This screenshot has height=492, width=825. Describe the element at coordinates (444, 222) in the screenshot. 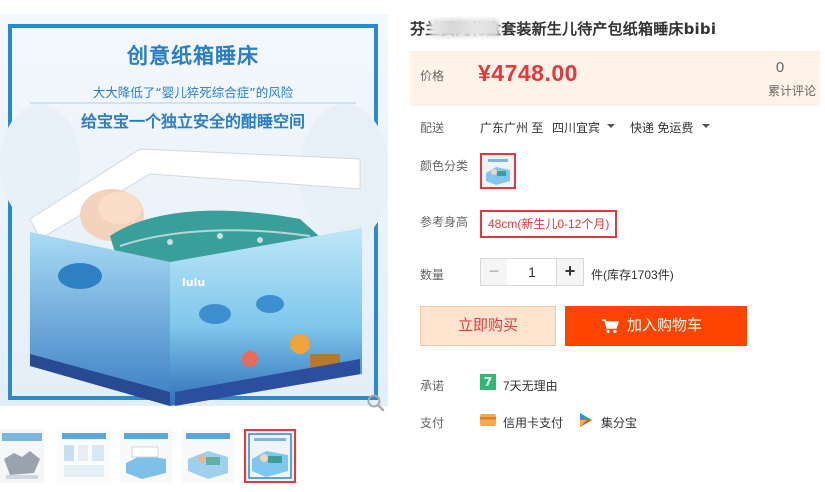

I see `height-label: 参考身高` at that location.